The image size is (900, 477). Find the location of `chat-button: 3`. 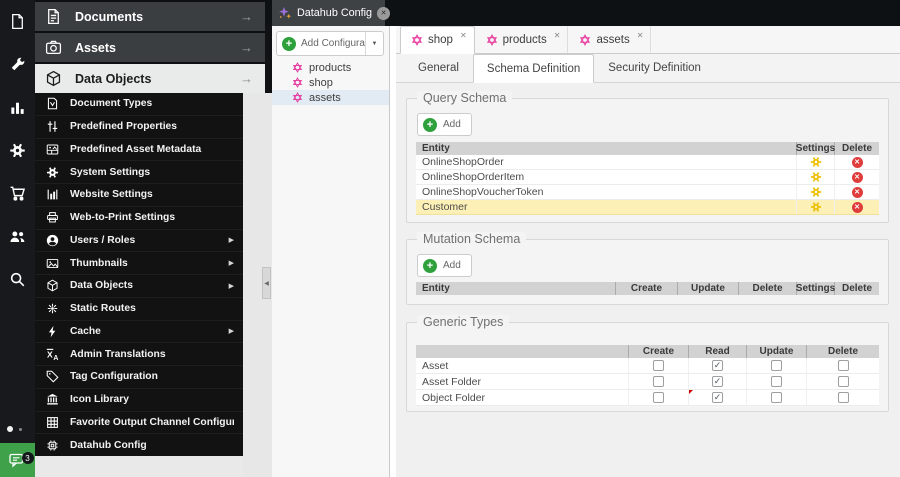

chat-button: 3 is located at coordinates (17, 460).